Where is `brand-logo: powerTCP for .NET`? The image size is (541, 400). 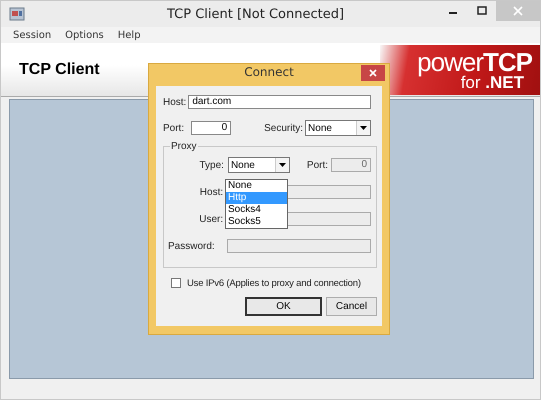
brand-logo: powerTCP for .NET is located at coordinates (460, 70).